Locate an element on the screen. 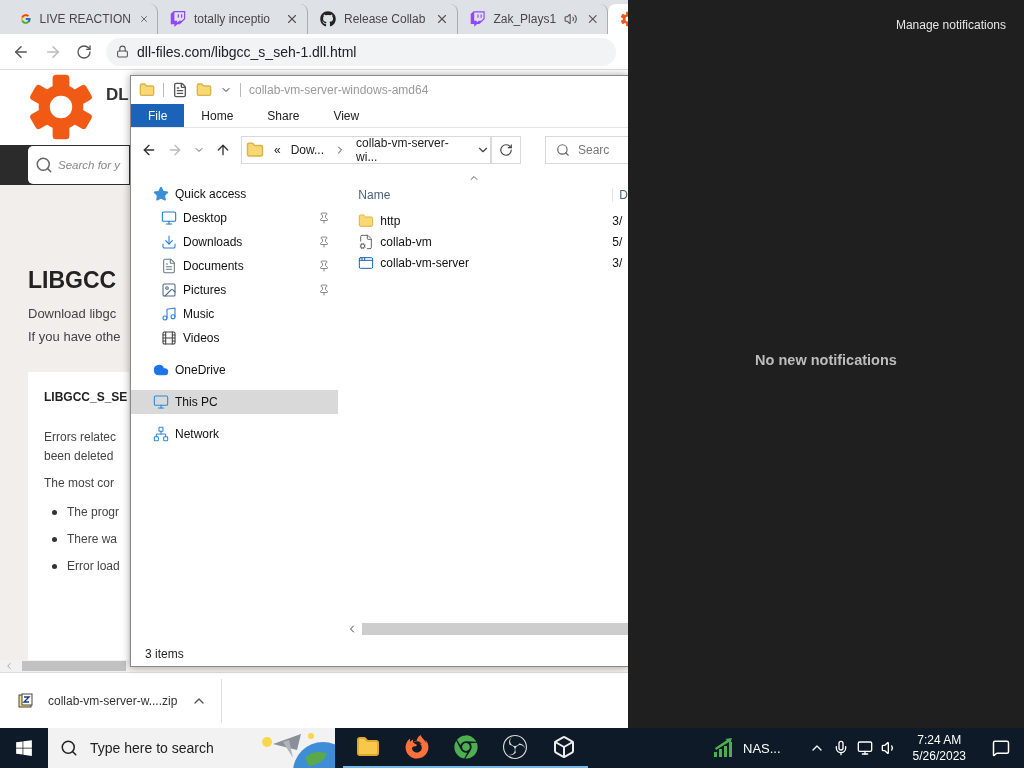 This screenshot has width=1024, height=768. nav-item: Desktop is located at coordinates (235, 218).